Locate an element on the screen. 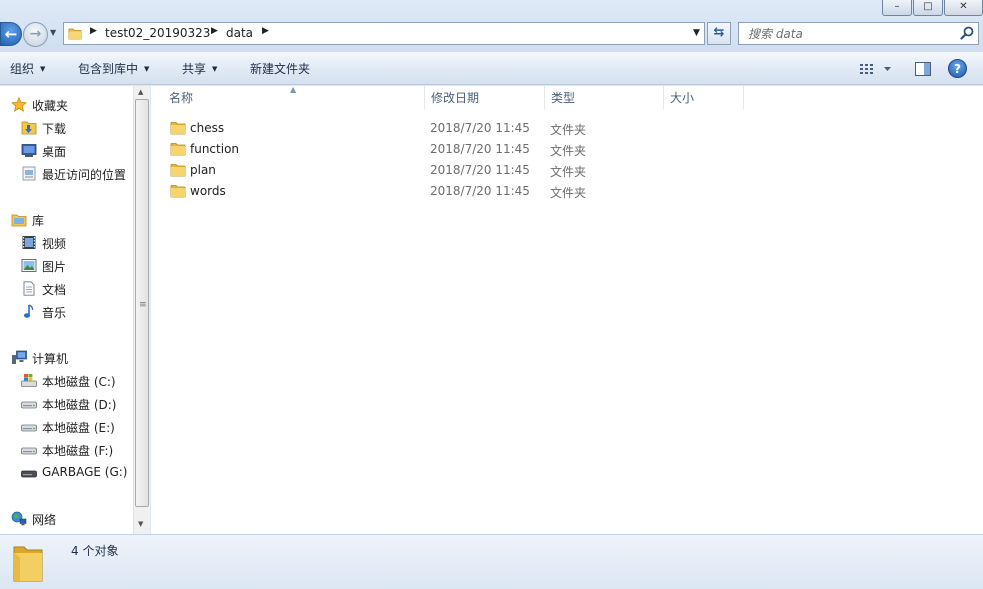 The image size is (983, 589). video-icon is located at coordinates (29, 242).